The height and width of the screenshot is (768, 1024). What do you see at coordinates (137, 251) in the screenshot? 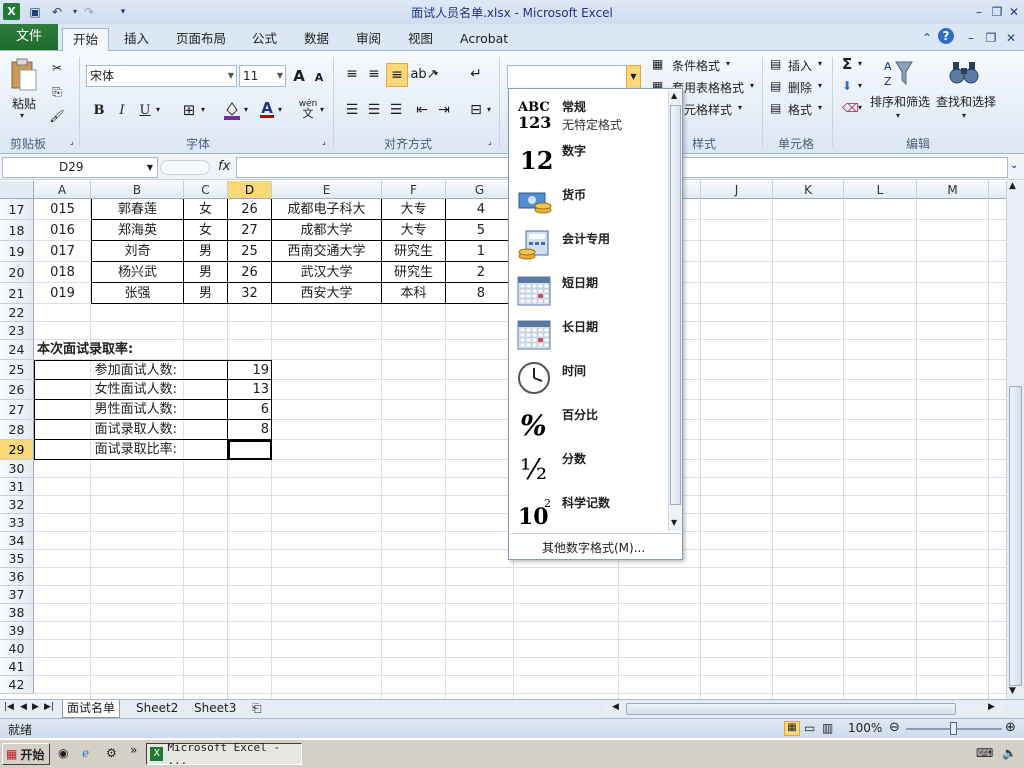
I see `table-cell-b: 刘奇` at bounding box center [137, 251].